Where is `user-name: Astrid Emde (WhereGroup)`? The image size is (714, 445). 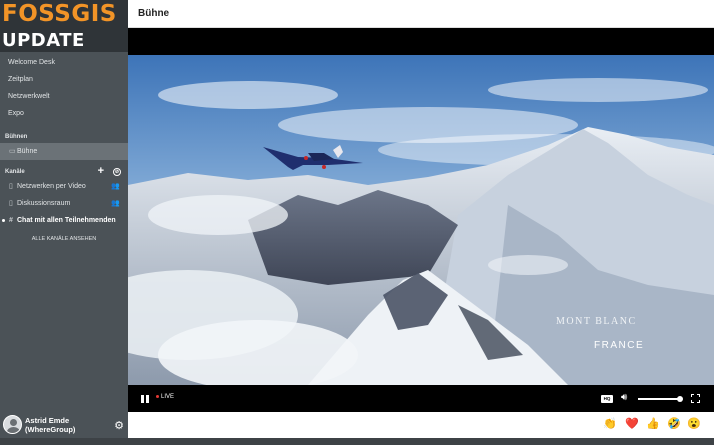 user-name: Astrid Emde (WhereGroup) is located at coordinates (50, 425).